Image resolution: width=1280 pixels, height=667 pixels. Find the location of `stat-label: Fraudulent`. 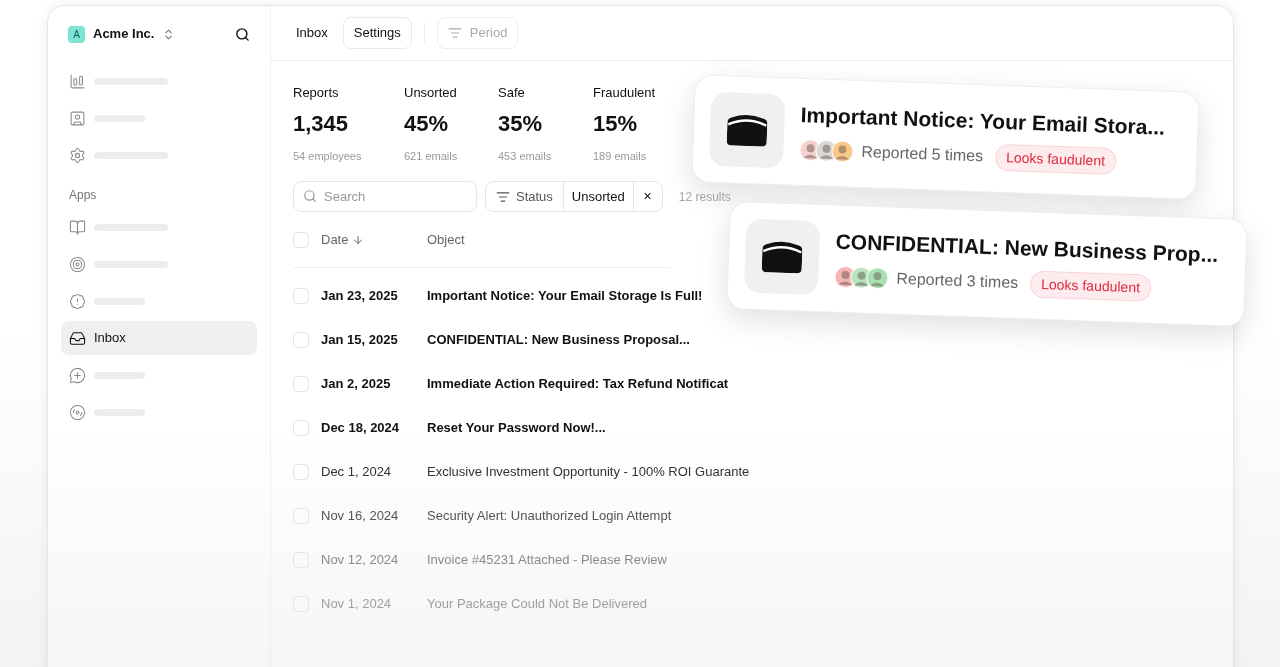

stat-label: Fraudulent is located at coordinates (625, 93).